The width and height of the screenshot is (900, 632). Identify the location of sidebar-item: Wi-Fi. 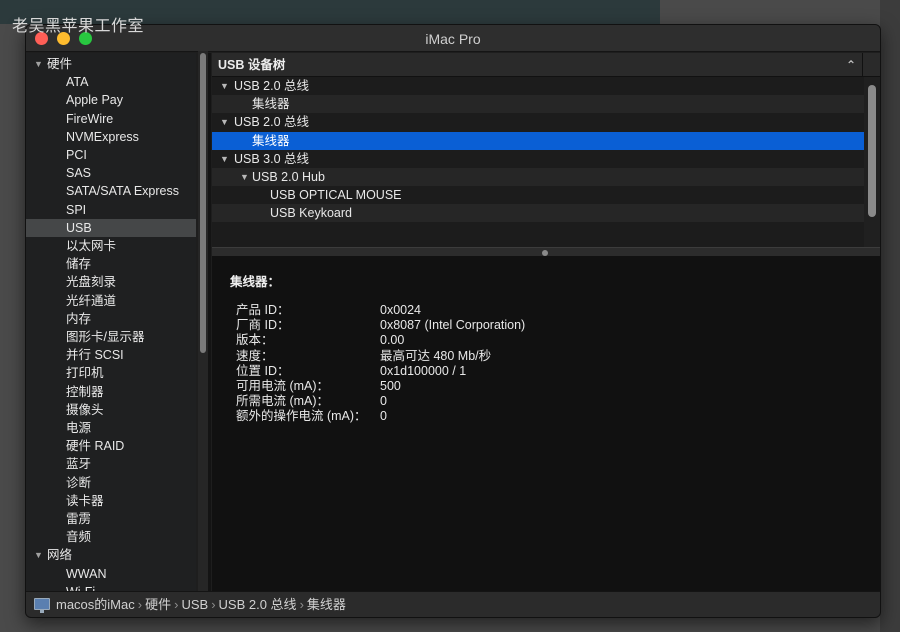
(111, 587).